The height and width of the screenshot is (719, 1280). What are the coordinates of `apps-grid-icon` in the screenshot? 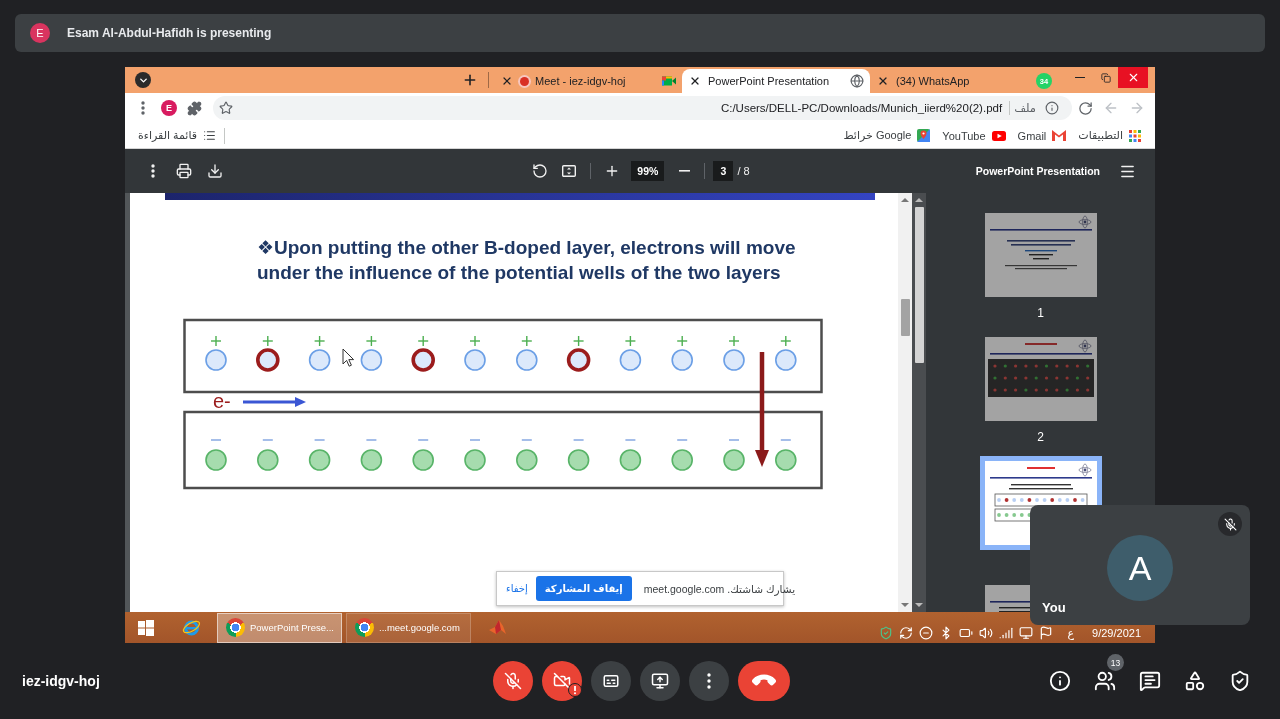 It's located at (1135, 135).